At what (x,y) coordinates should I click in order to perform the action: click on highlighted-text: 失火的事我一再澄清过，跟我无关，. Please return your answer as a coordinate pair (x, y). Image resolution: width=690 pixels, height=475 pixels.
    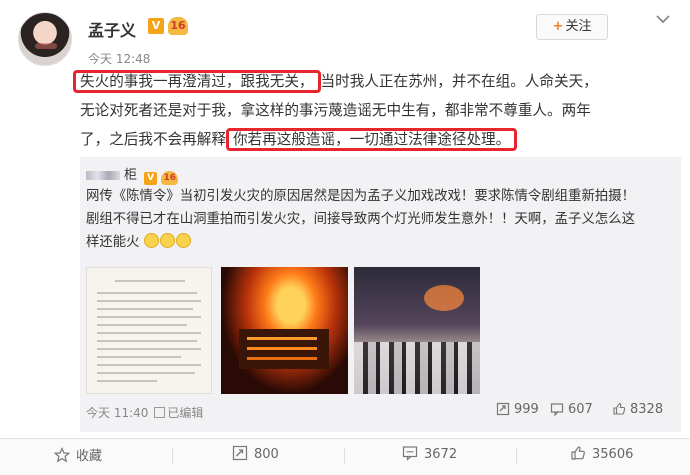
    Looking at the image, I should click on (197, 81).